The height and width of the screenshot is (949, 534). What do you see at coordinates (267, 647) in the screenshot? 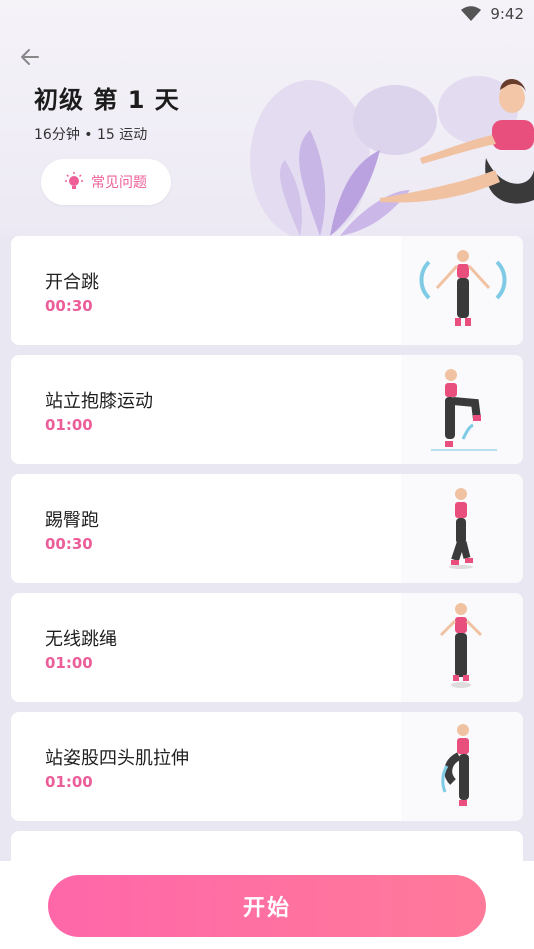
I see `exercise-card: 无线跳绳 01:00` at bounding box center [267, 647].